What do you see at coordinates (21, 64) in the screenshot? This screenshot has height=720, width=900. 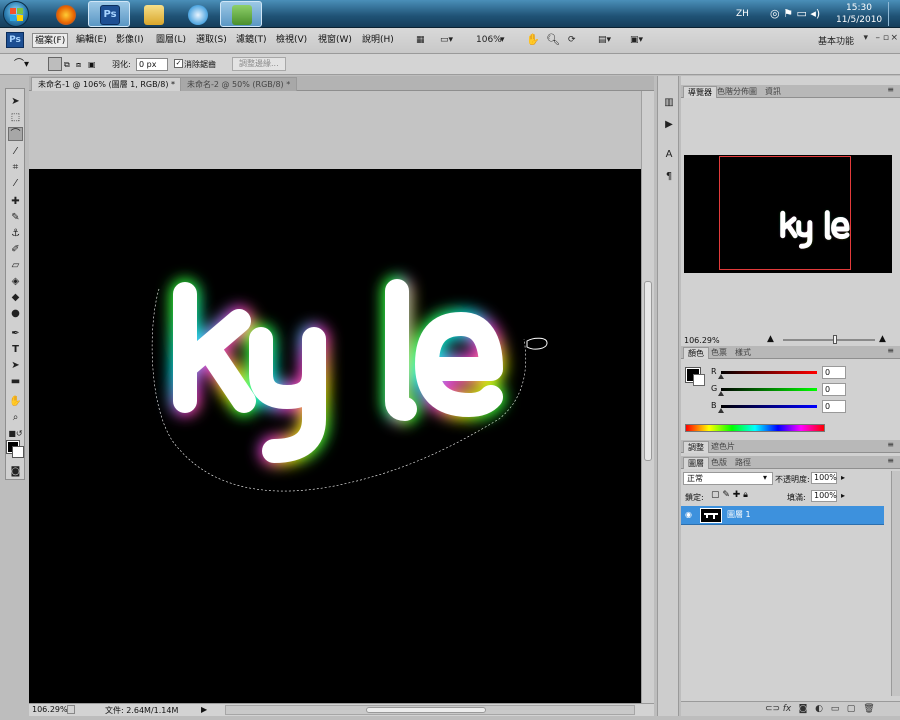 I see `lasso-preset-icon: ⌒▾` at bounding box center [21, 64].